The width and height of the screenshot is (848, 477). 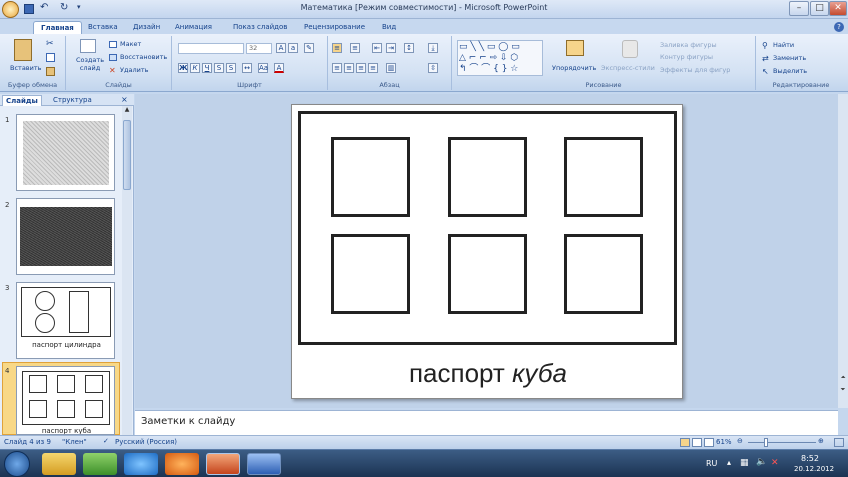 What do you see at coordinates (183, 68) in the screenshot?
I see `bold-icon: Ж` at bounding box center [183, 68].